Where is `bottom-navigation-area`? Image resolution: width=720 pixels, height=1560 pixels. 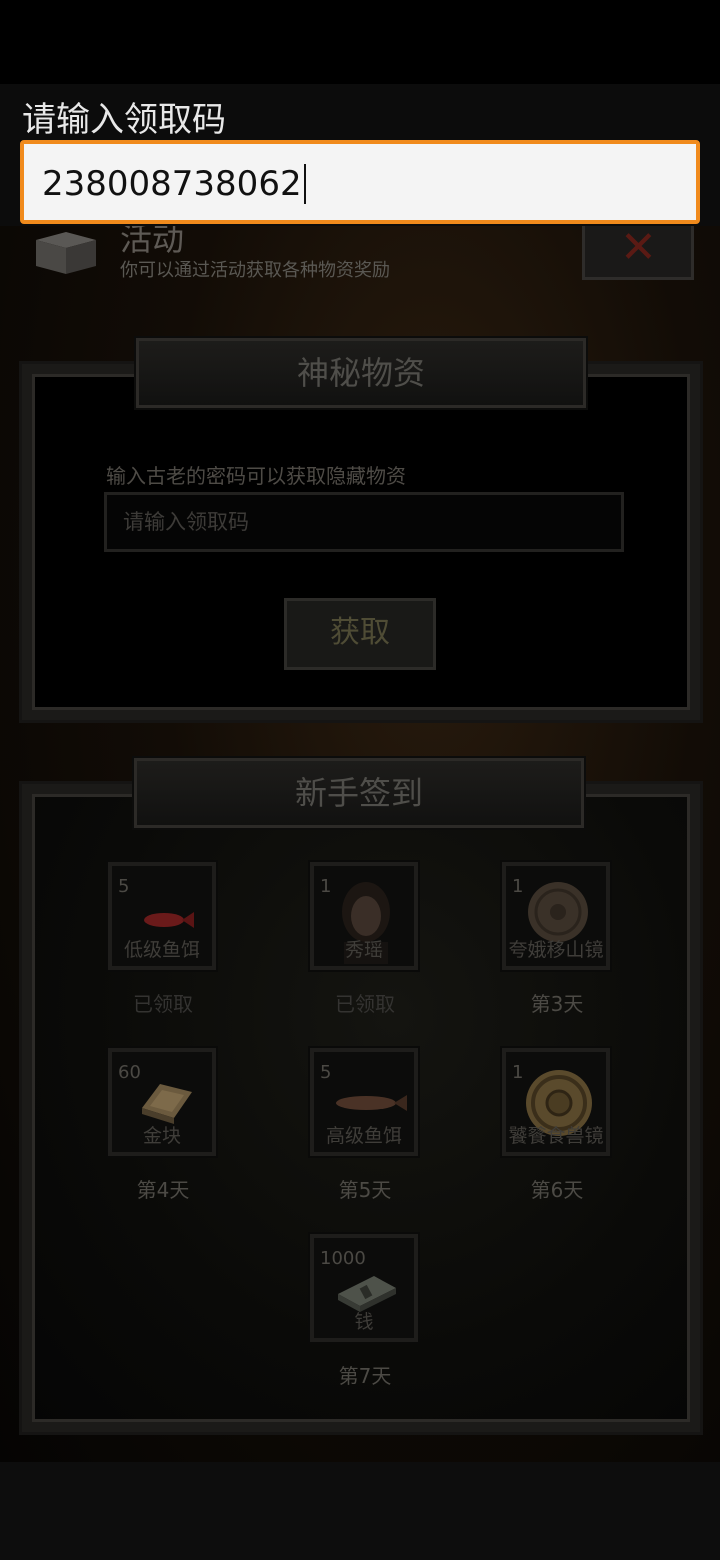 bottom-navigation-area is located at coordinates (360, 1511).